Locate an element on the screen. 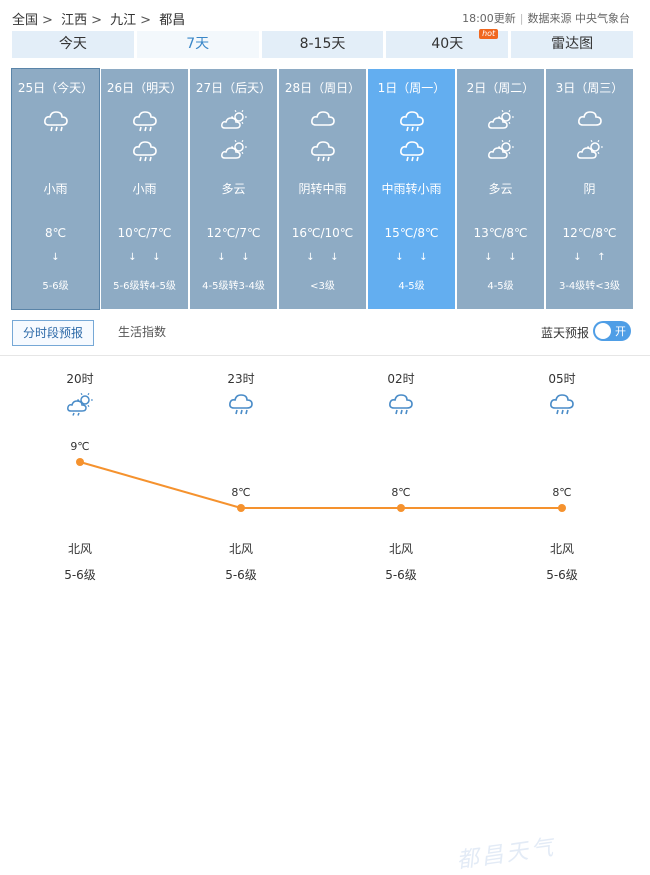 This screenshot has height=875, width=650. day-card: 27日（后天） 多云 12℃/7℃ ↓ ↓ 4-5级转3-4级 is located at coordinates (233, 189).